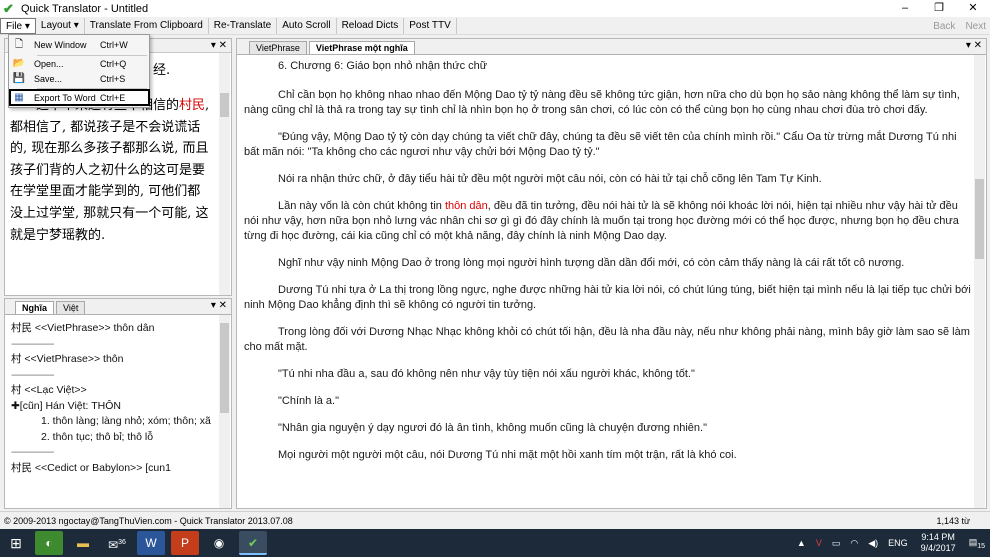 This screenshot has height=557, width=990. Describe the element at coordinates (981, 546) in the screenshot. I see `notifications-badge: 15` at that location.